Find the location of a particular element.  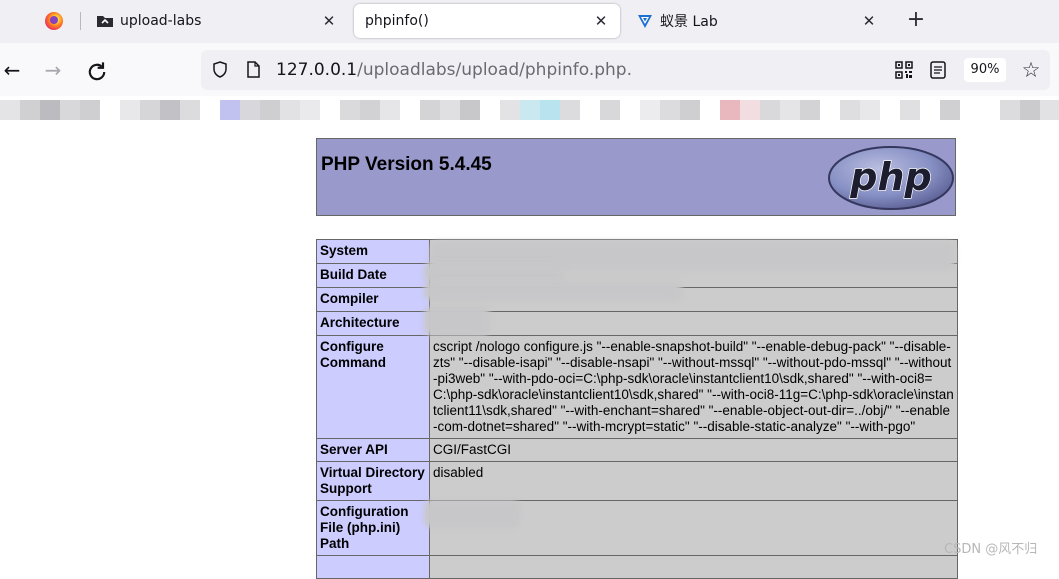

tab-strip: upload-labs ✕ phpinfo() ✕ 蚁景 Lab ✕ + is located at coordinates (529, 21).